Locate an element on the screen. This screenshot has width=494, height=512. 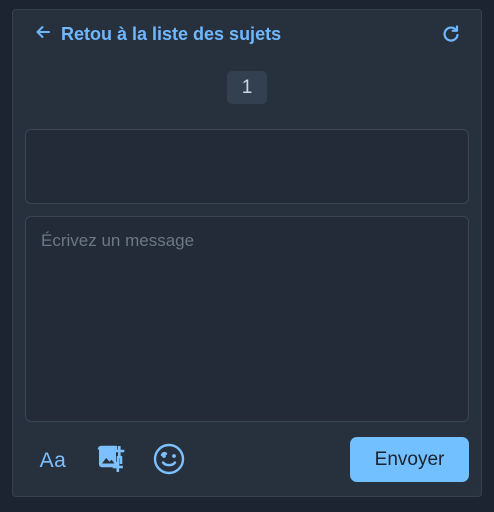
arrow-left-icon is located at coordinates (43, 34).